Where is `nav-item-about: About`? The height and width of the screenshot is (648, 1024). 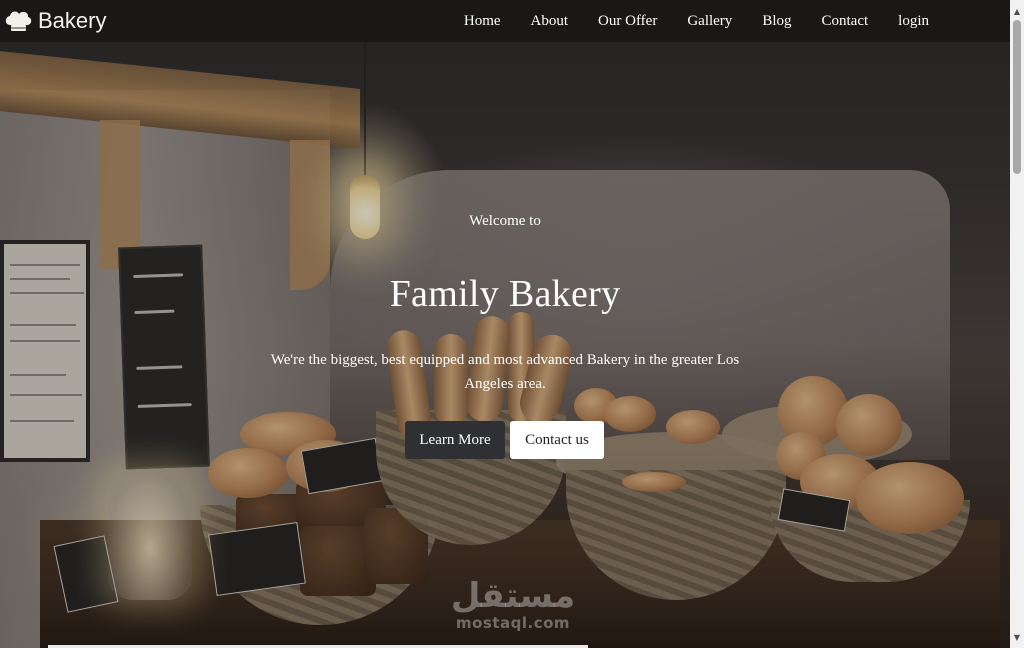 nav-item-about: About is located at coordinates (550, 21).